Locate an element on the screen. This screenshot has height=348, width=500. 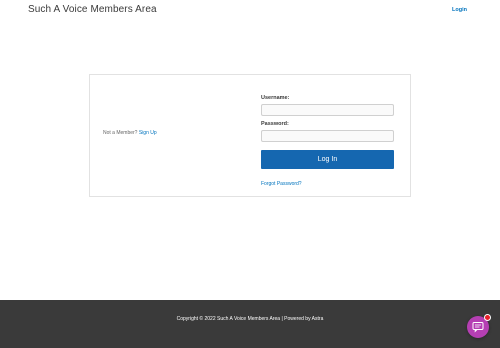
notification-badge-icon is located at coordinates (487, 317).